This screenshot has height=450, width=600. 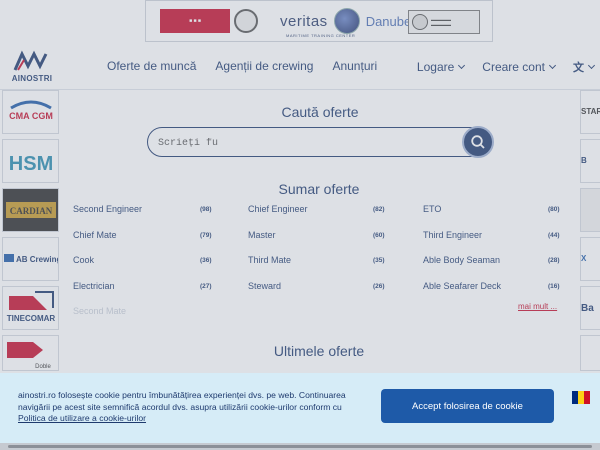 What do you see at coordinates (82, 418) in the screenshot?
I see `cookie-policy-link: Politica de utilizare a cookie-urilor` at bounding box center [82, 418].